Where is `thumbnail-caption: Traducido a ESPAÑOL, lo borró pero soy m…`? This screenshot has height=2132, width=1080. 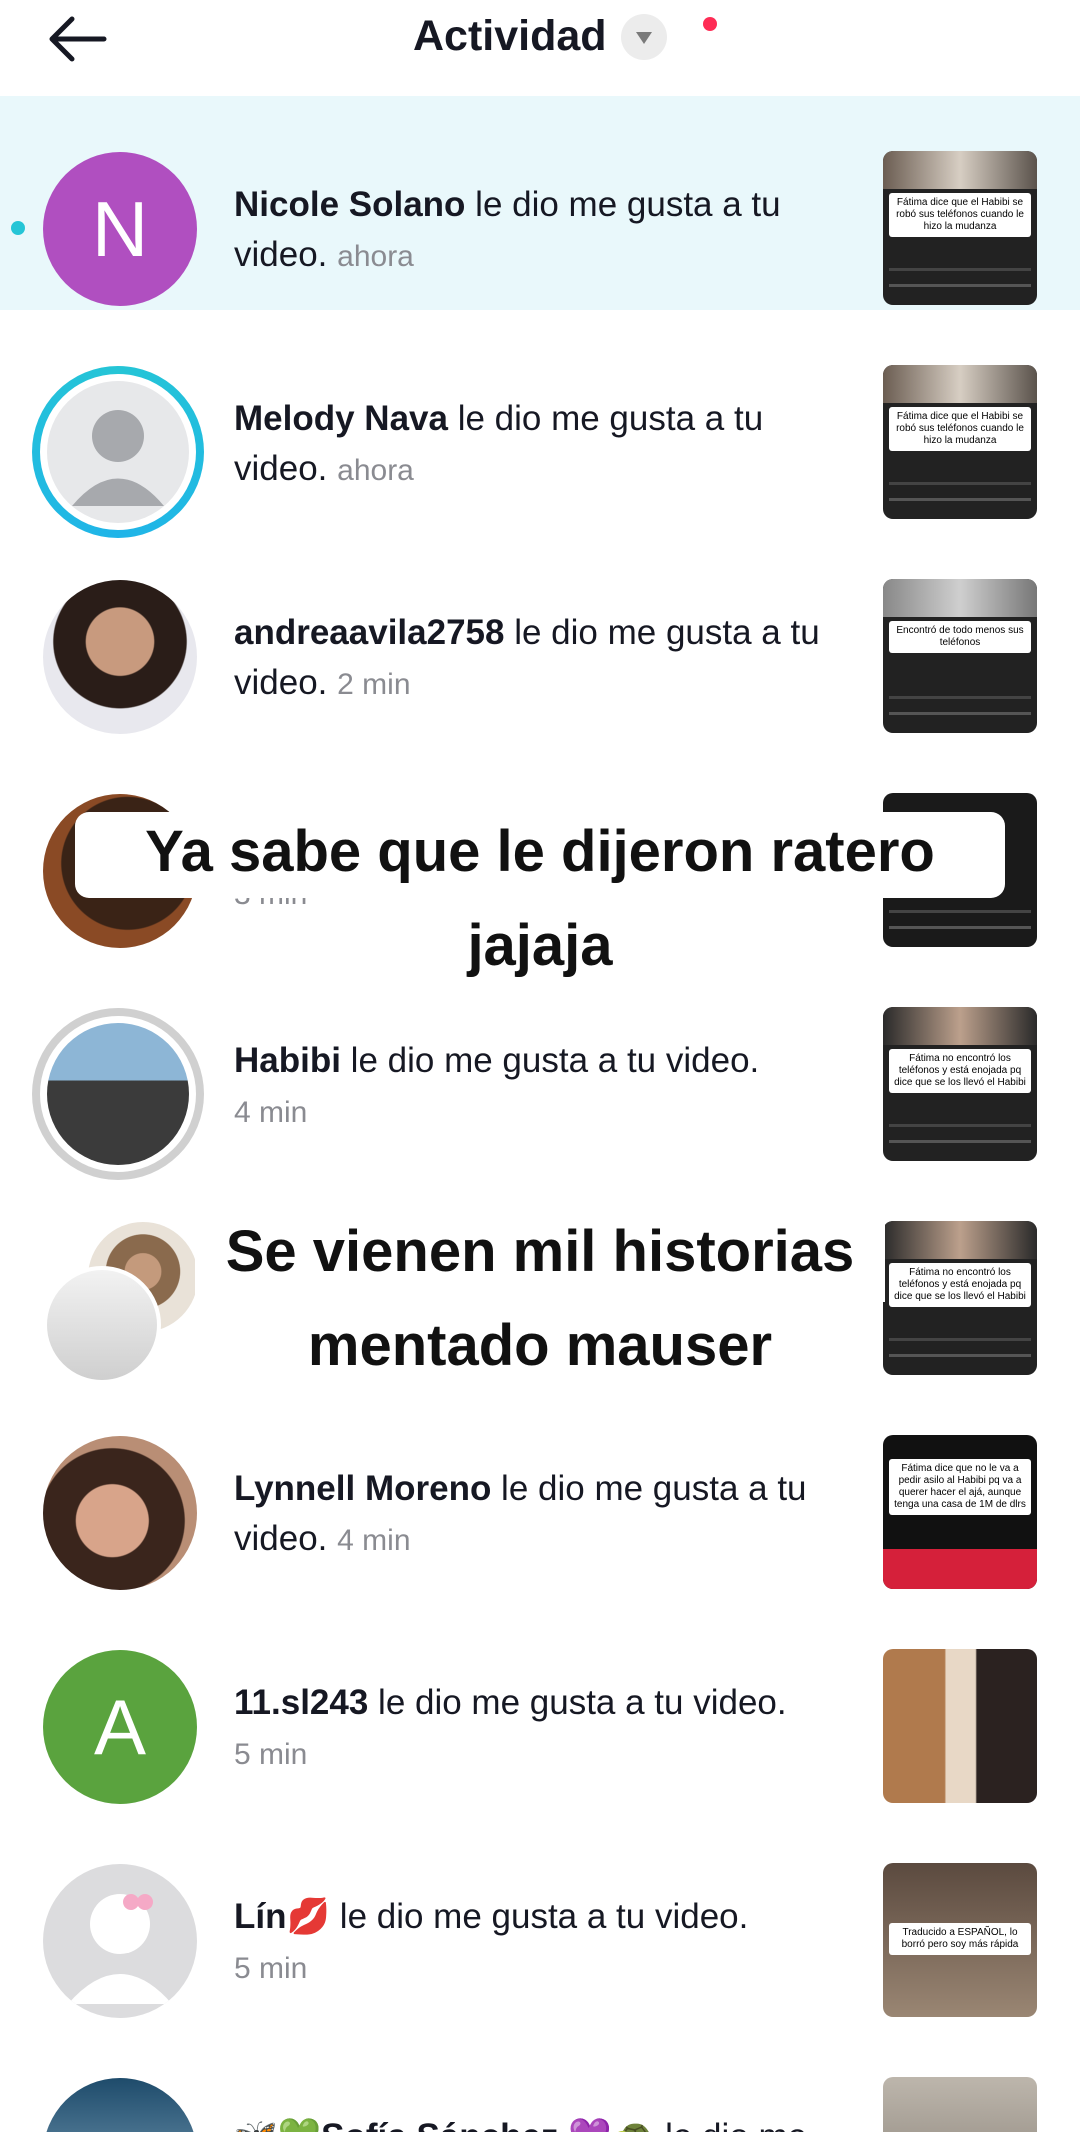
thumbnail-caption: Traducido a ESPAÑOL, lo borró pero soy m… is located at coordinates (960, 1939).